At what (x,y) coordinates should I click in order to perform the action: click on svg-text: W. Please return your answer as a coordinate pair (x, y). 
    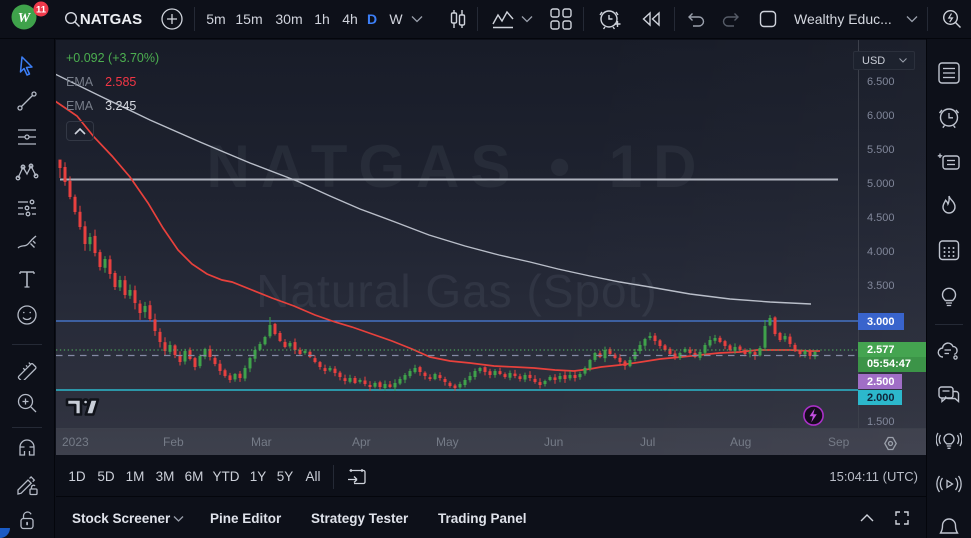
    Looking at the image, I should click on (25, 18).